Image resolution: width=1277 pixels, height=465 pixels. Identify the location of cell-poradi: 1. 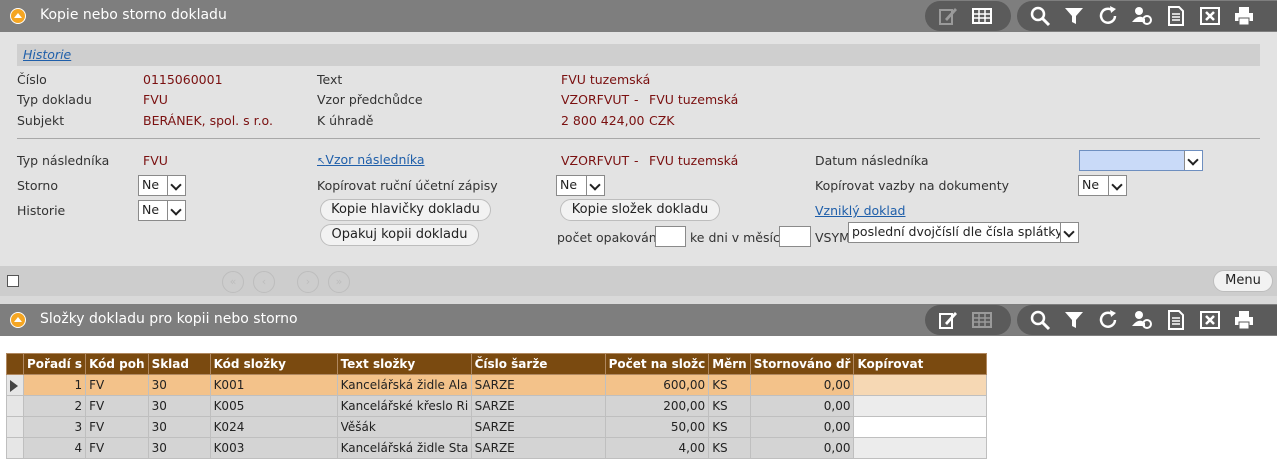
(54, 385).